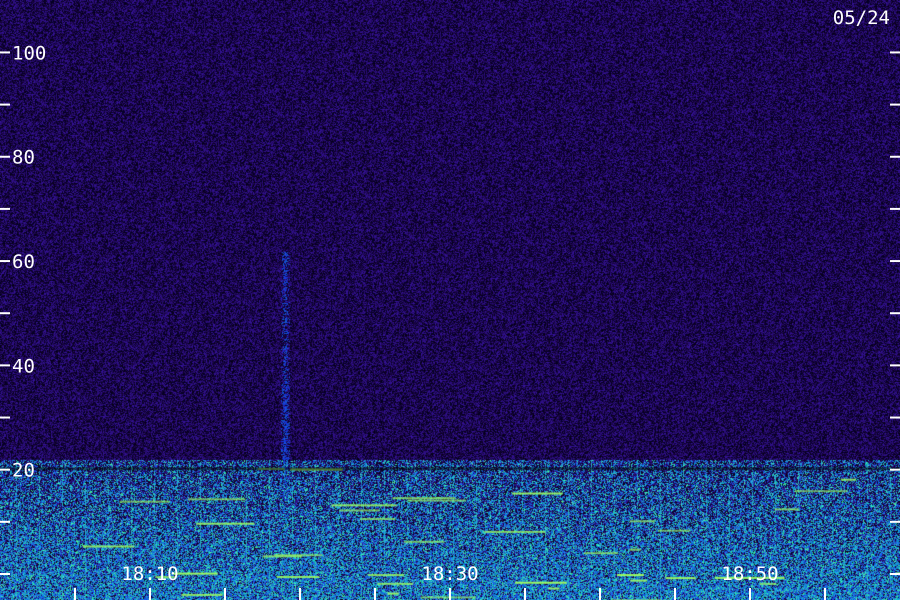 This screenshot has width=900, height=600. Describe the element at coordinates (149, 574) in the screenshot. I see `x-tick-label: 18:10` at that location.